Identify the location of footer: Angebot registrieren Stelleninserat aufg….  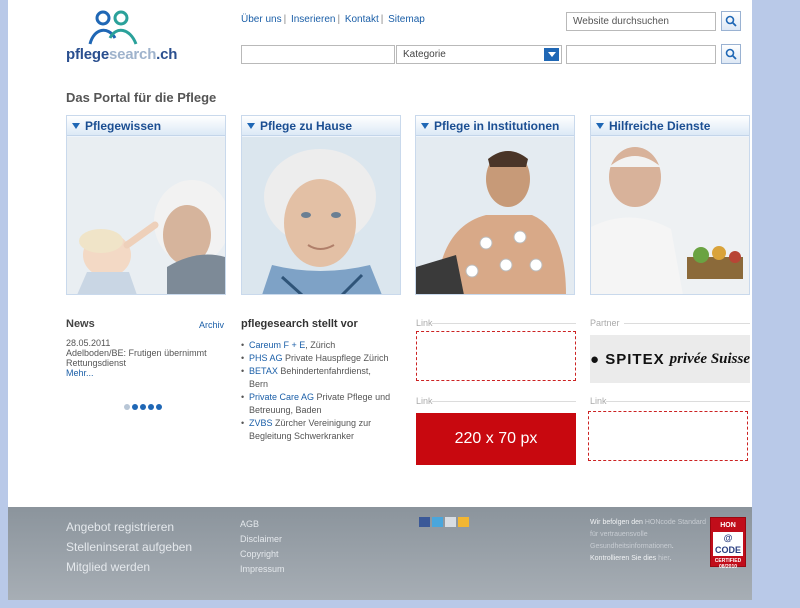
(380, 553).